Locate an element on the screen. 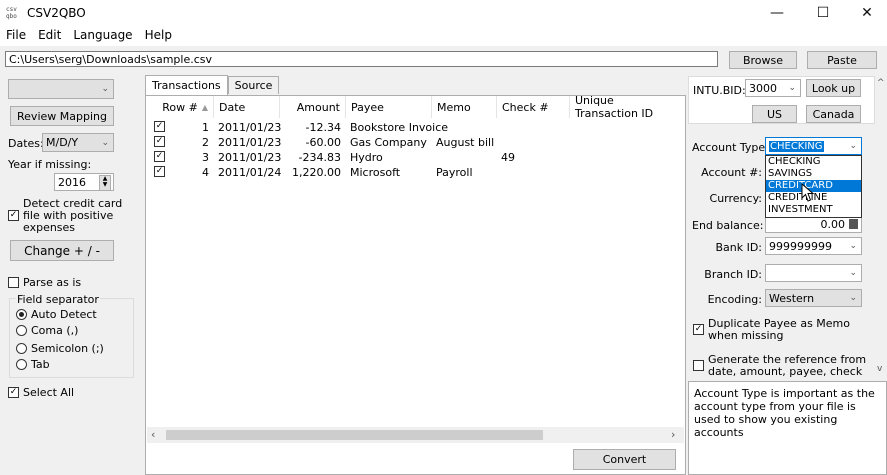  row-date: 2011/01/24 is located at coordinates (250, 172).